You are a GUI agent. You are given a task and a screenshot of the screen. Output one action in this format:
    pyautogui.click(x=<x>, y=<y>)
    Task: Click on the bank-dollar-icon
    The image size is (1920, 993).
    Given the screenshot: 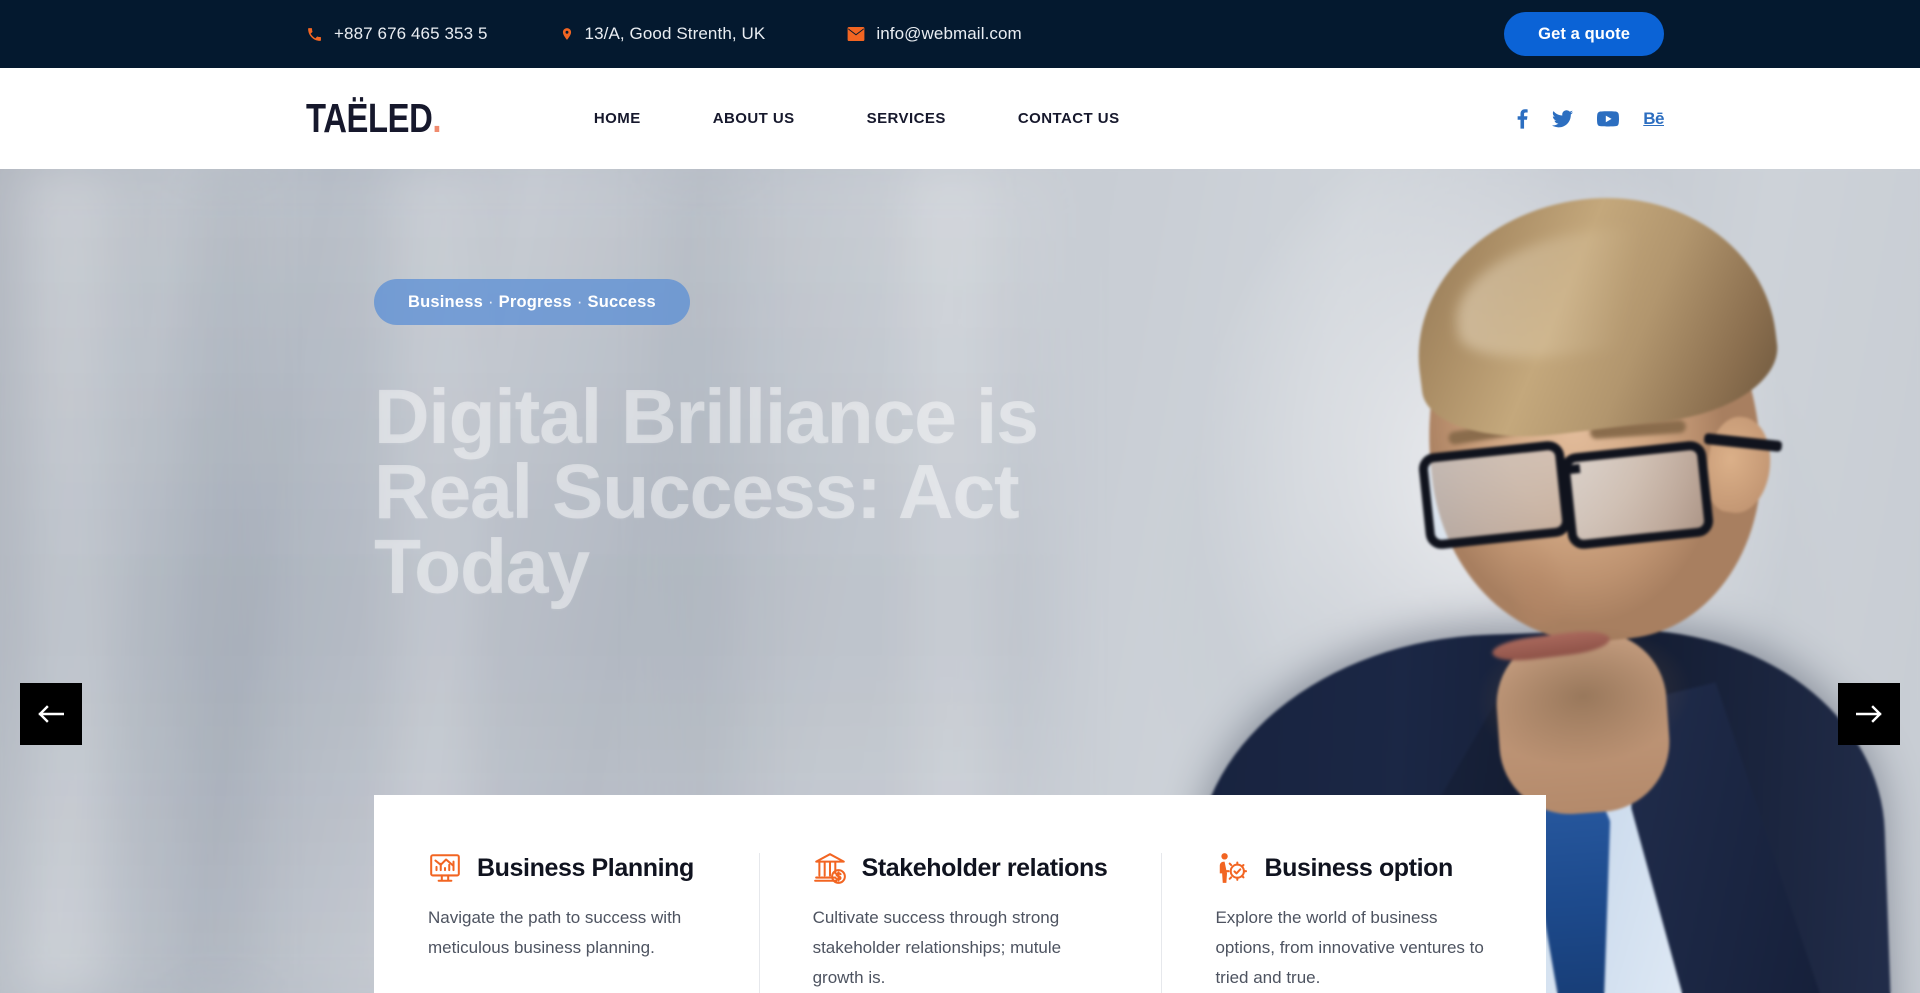 What is the action you would take?
    pyautogui.click(x=830, y=868)
    